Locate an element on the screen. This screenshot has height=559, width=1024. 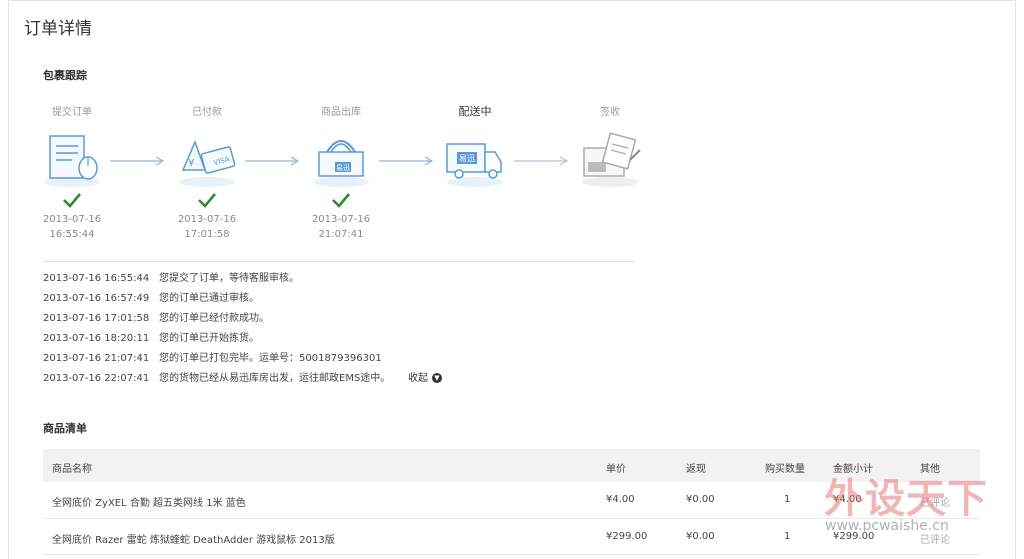
delivery-truck-icon: 易迅 is located at coordinates (474, 165).